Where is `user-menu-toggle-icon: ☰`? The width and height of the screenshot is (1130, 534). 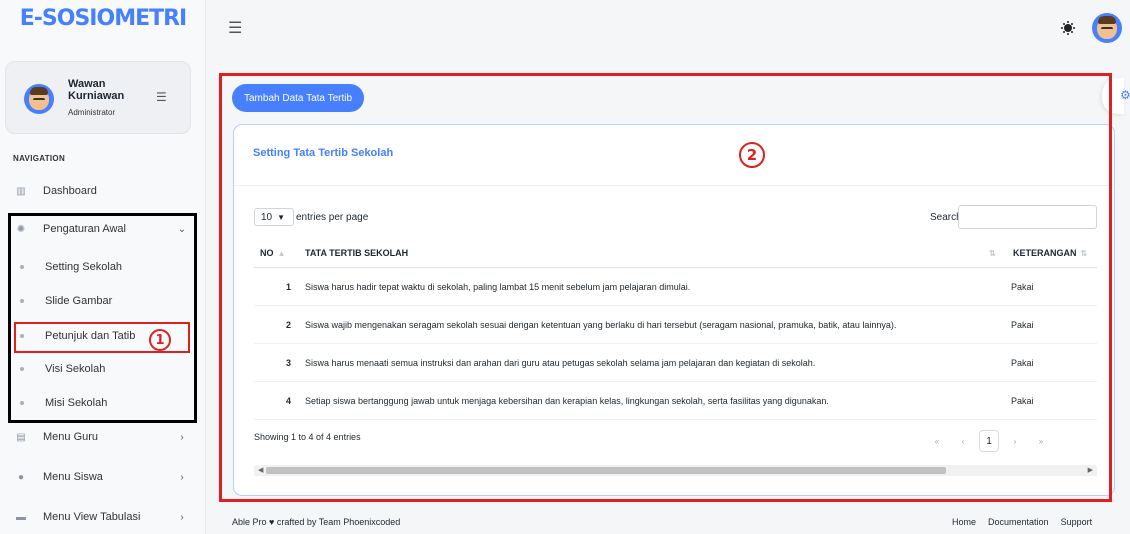 user-menu-toggle-icon: ☰ is located at coordinates (161, 97).